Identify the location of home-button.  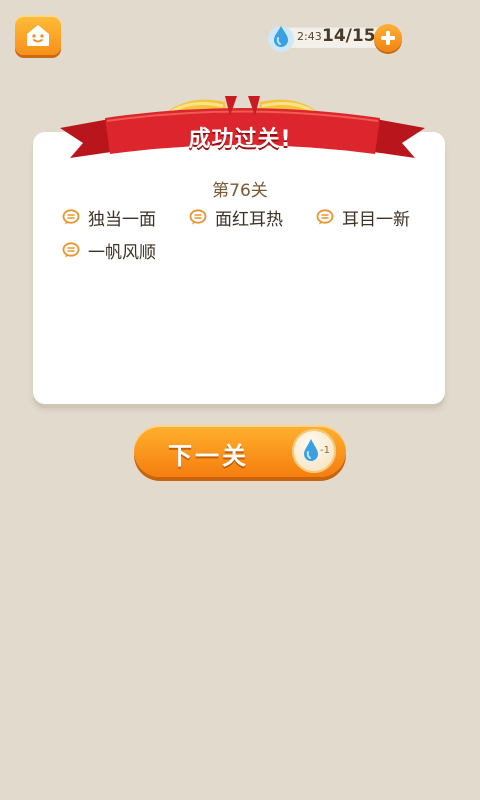
(38, 35).